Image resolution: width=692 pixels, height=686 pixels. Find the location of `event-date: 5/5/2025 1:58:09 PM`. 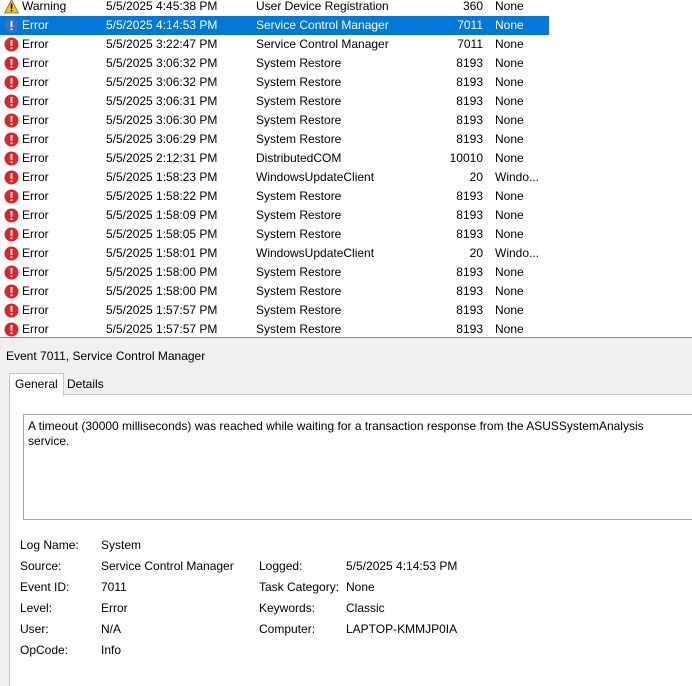

event-date: 5/5/2025 1:58:09 PM is located at coordinates (162, 215).